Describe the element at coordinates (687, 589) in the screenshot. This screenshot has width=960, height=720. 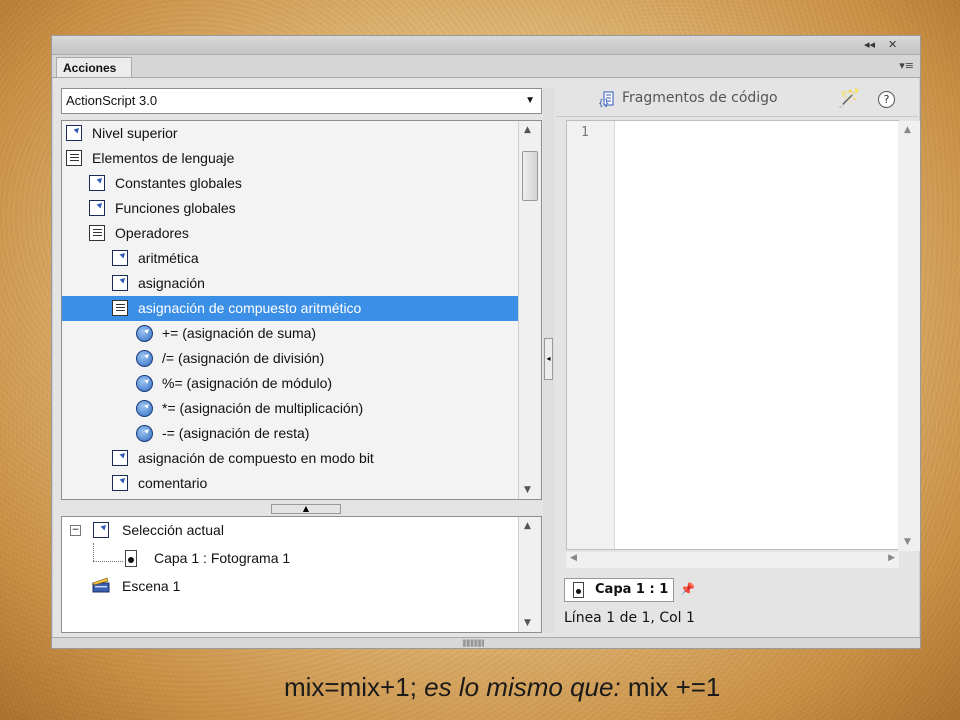
I see `pin-script-icon: 📌` at that location.